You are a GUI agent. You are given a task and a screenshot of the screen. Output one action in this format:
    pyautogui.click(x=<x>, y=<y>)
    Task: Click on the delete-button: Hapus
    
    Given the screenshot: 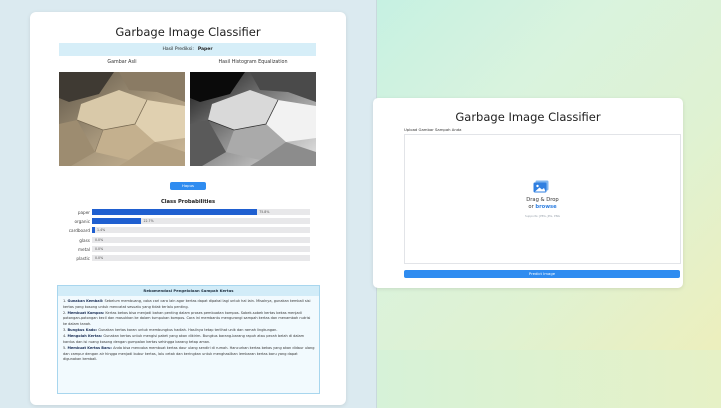 What is the action you would take?
    pyautogui.click(x=188, y=186)
    